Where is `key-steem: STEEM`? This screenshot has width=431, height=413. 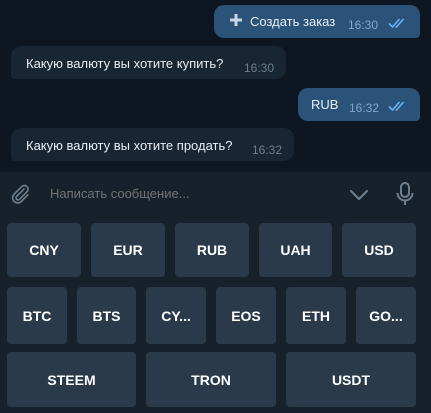 key-steem: STEEM is located at coordinates (71, 379).